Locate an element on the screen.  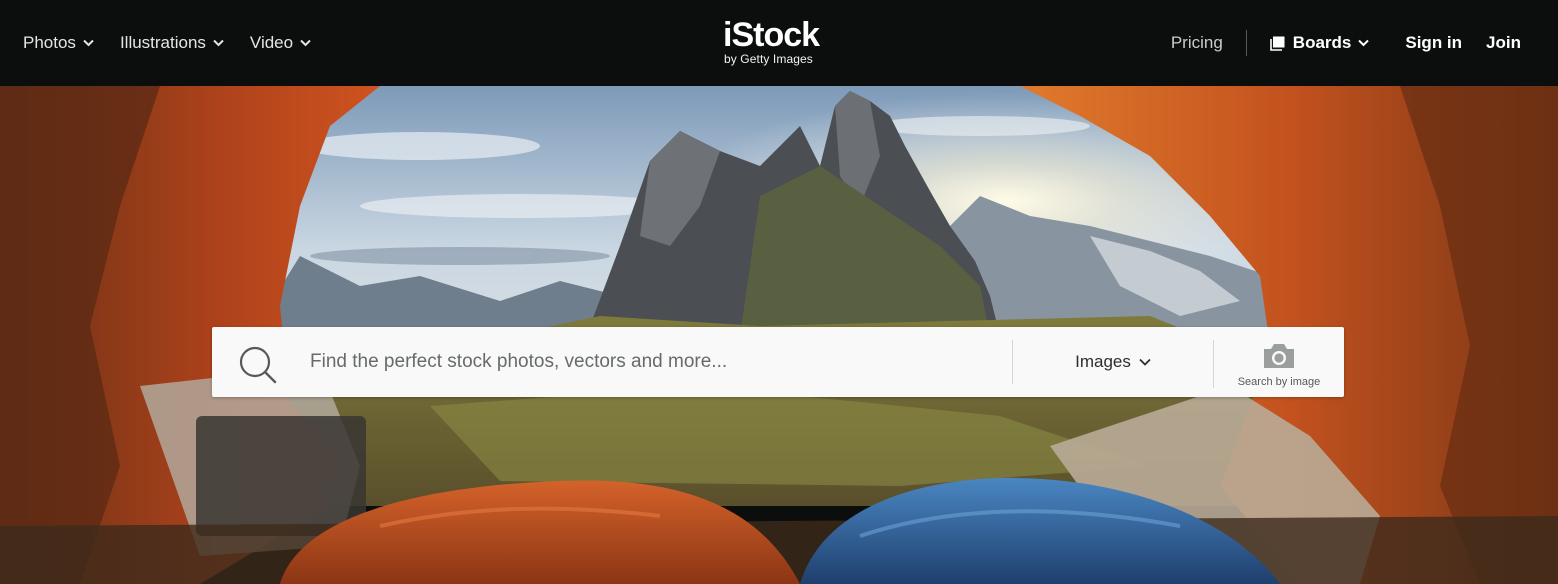
sign-in-link: Sign in is located at coordinates (1433, 43).